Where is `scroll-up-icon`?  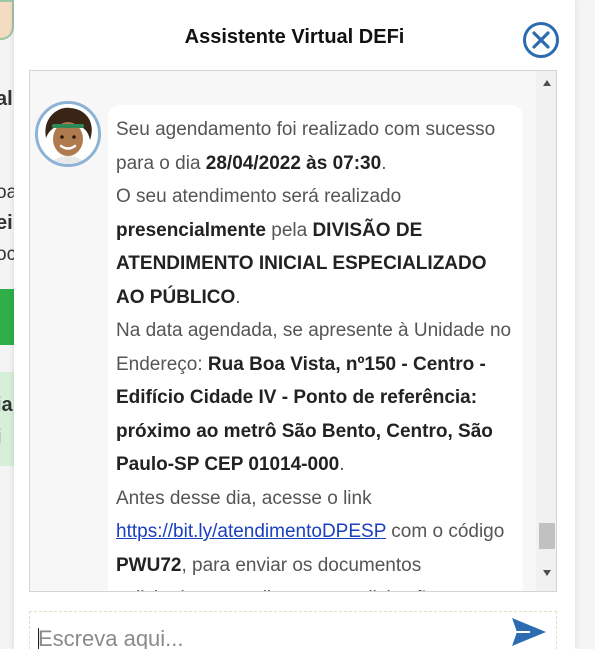
scroll-up-icon is located at coordinates (546, 83).